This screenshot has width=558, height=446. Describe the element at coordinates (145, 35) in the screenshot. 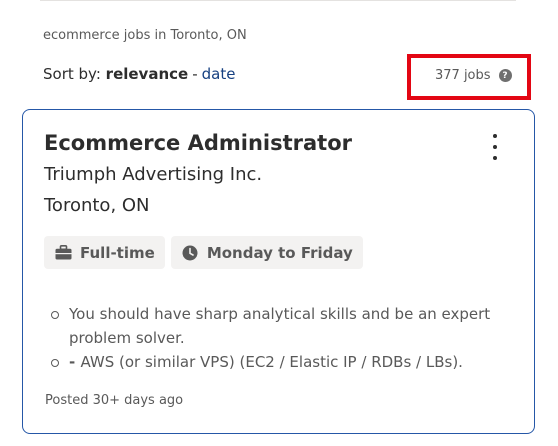

I see `search-summary: ecommerce jobs in Toronto, ON` at that location.